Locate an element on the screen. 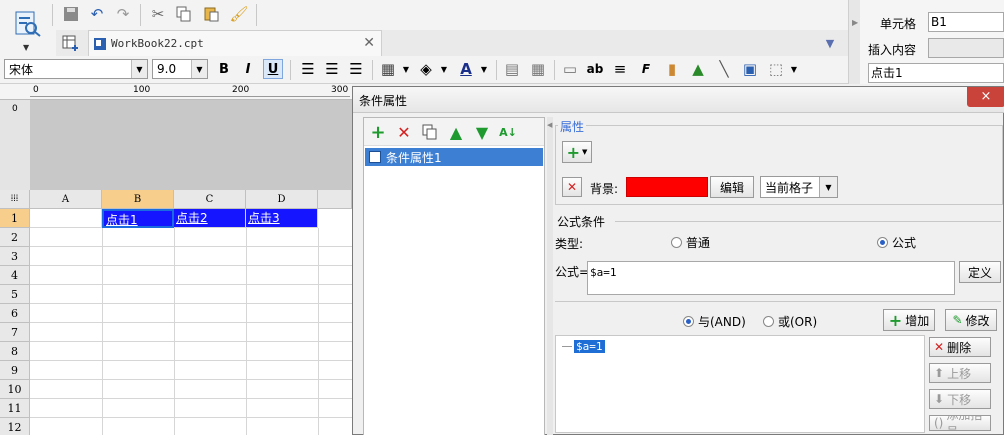 This screenshot has width=1004, height=435. sort-az-icon: A↓ is located at coordinates (508, 132).